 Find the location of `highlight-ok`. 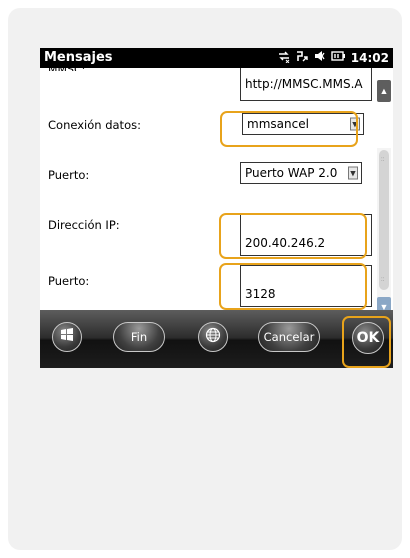

highlight-ok is located at coordinates (366, 342).